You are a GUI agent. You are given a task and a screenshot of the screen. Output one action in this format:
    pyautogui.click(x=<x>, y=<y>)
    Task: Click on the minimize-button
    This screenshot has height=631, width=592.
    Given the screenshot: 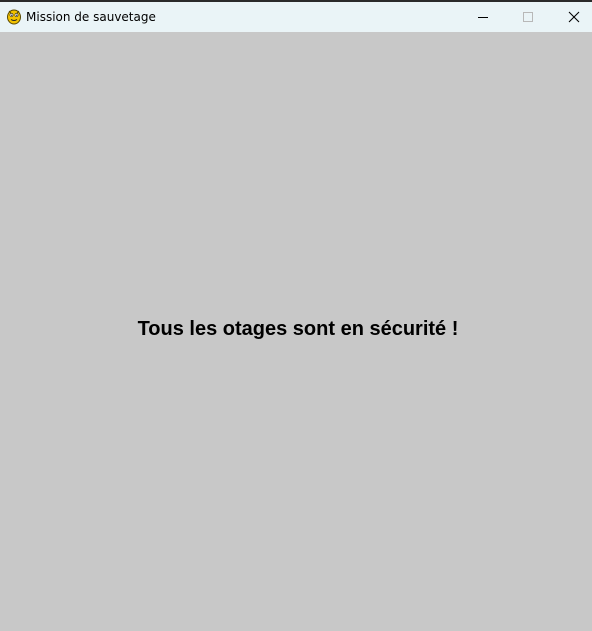 What is the action you would take?
    pyautogui.click(x=483, y=17)
    